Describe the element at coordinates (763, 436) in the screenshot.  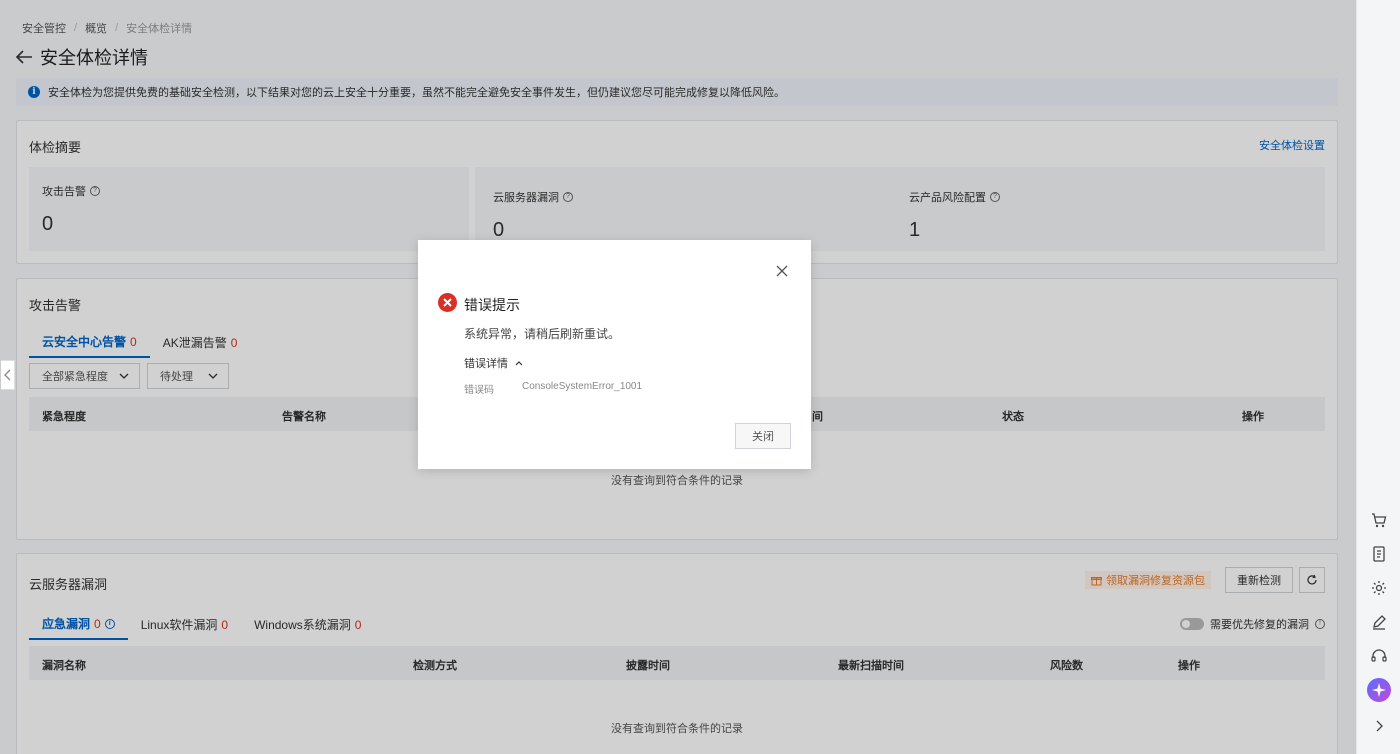
I see `close-button: 关闭` at that location.